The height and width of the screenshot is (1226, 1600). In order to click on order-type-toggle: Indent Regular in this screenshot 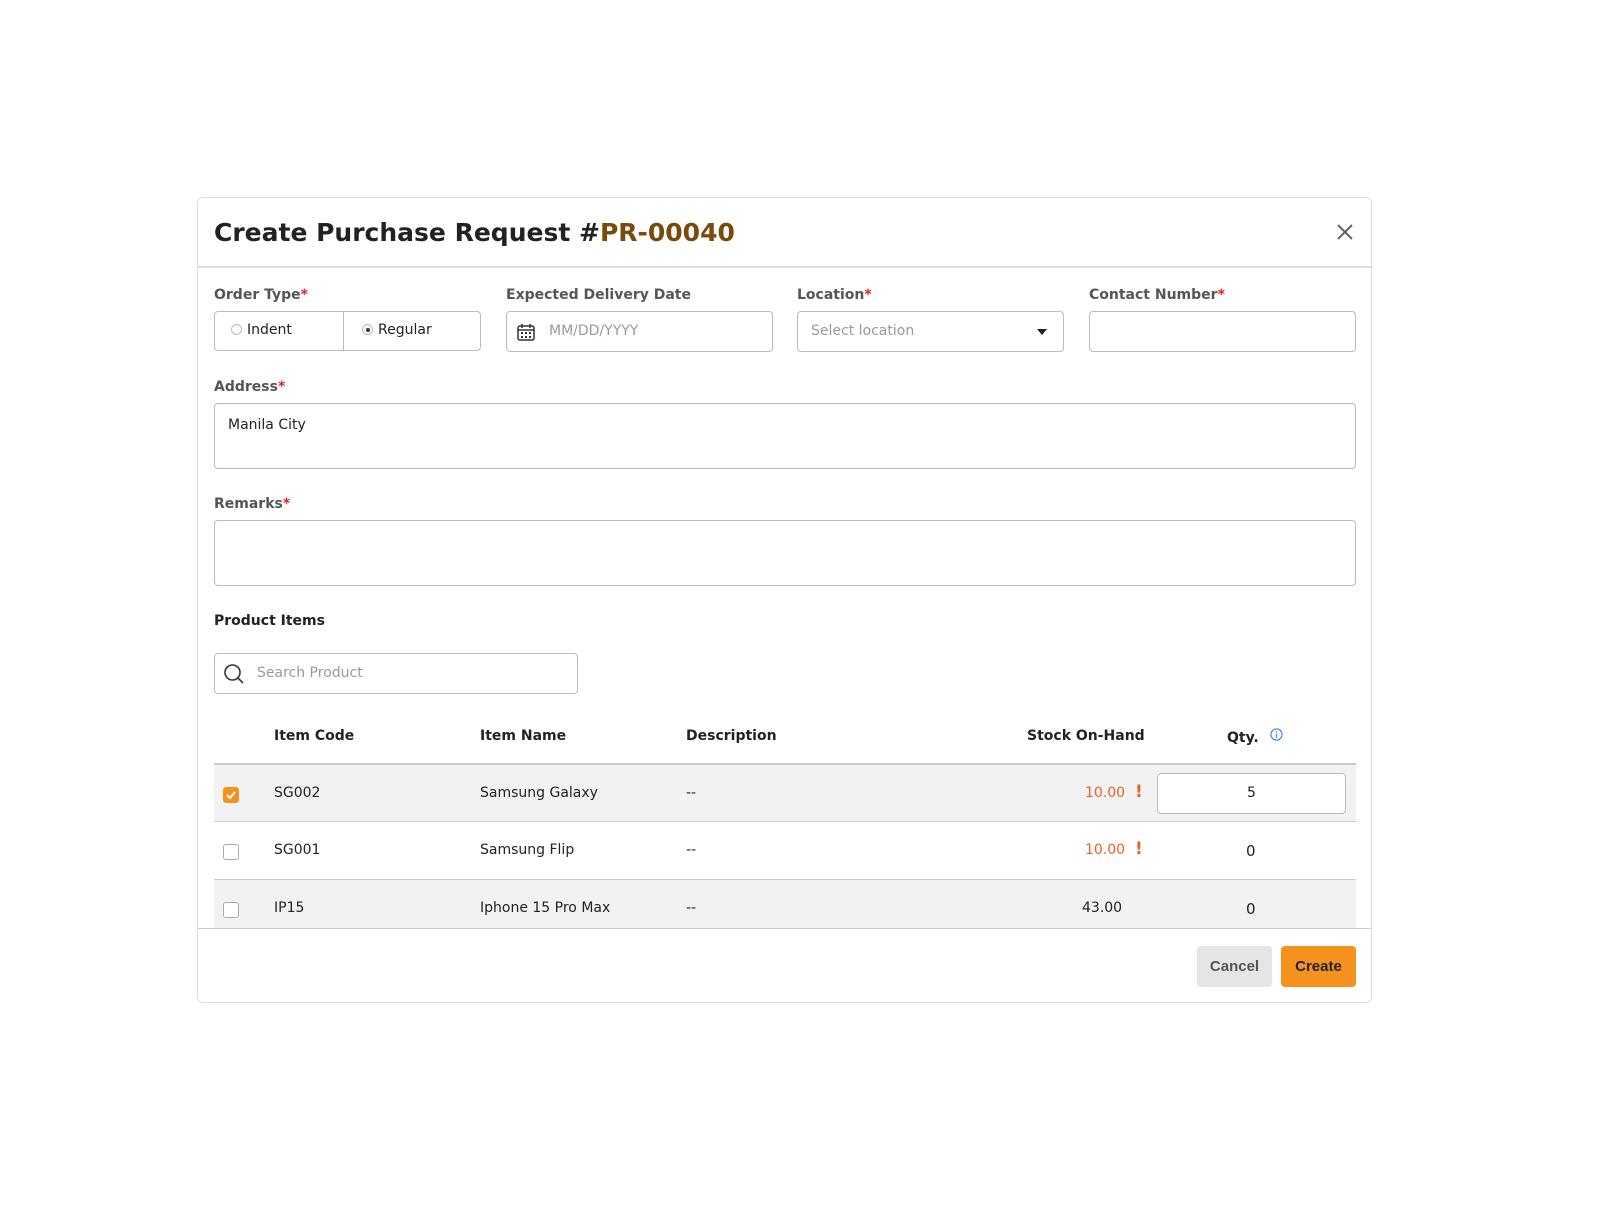, I will do `click(347, 331)`.